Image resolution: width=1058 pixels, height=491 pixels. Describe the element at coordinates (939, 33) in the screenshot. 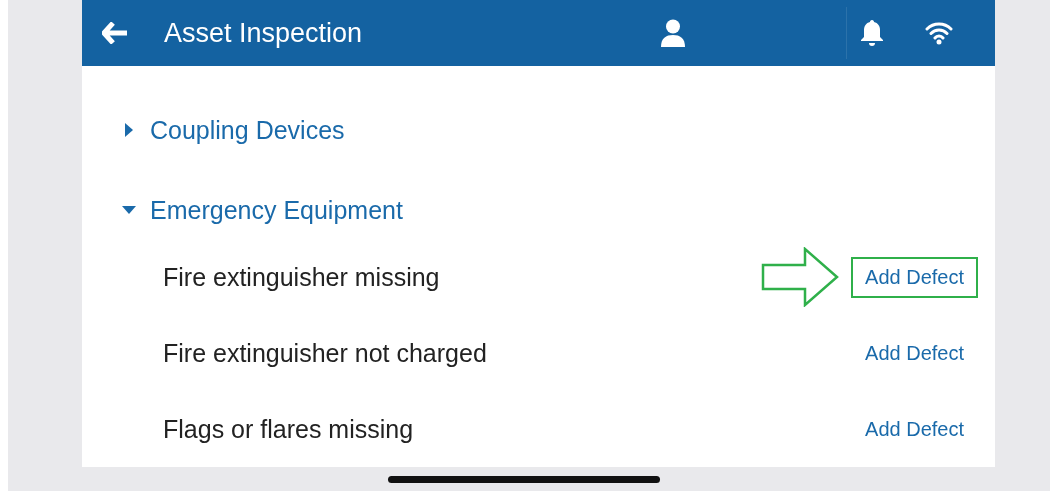

I see `wifi-icon` at that location.